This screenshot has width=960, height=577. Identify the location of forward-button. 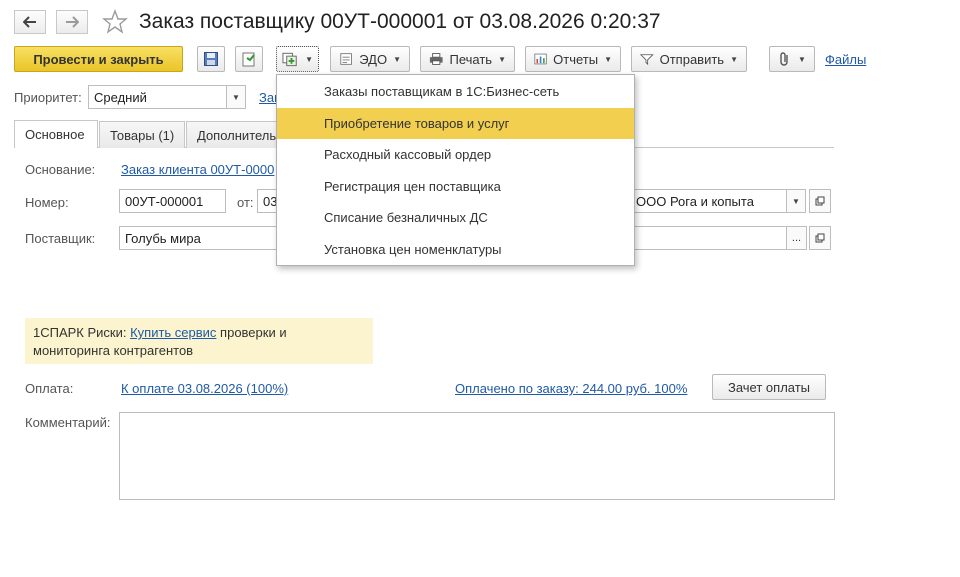
(72, 22).